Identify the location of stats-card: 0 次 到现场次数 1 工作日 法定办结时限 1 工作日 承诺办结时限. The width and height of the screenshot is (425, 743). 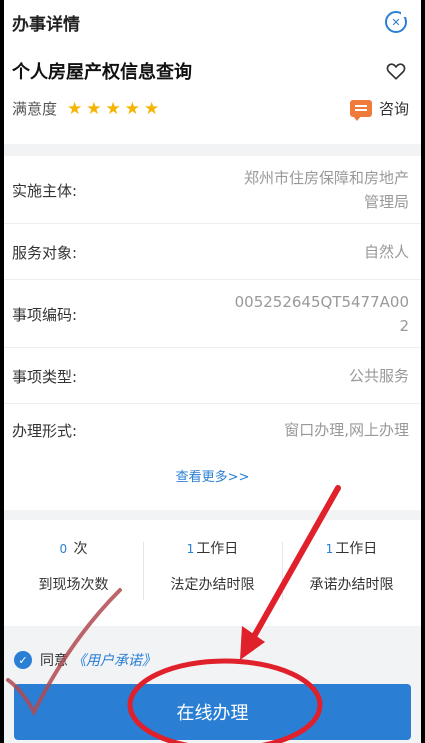
(212, 573).